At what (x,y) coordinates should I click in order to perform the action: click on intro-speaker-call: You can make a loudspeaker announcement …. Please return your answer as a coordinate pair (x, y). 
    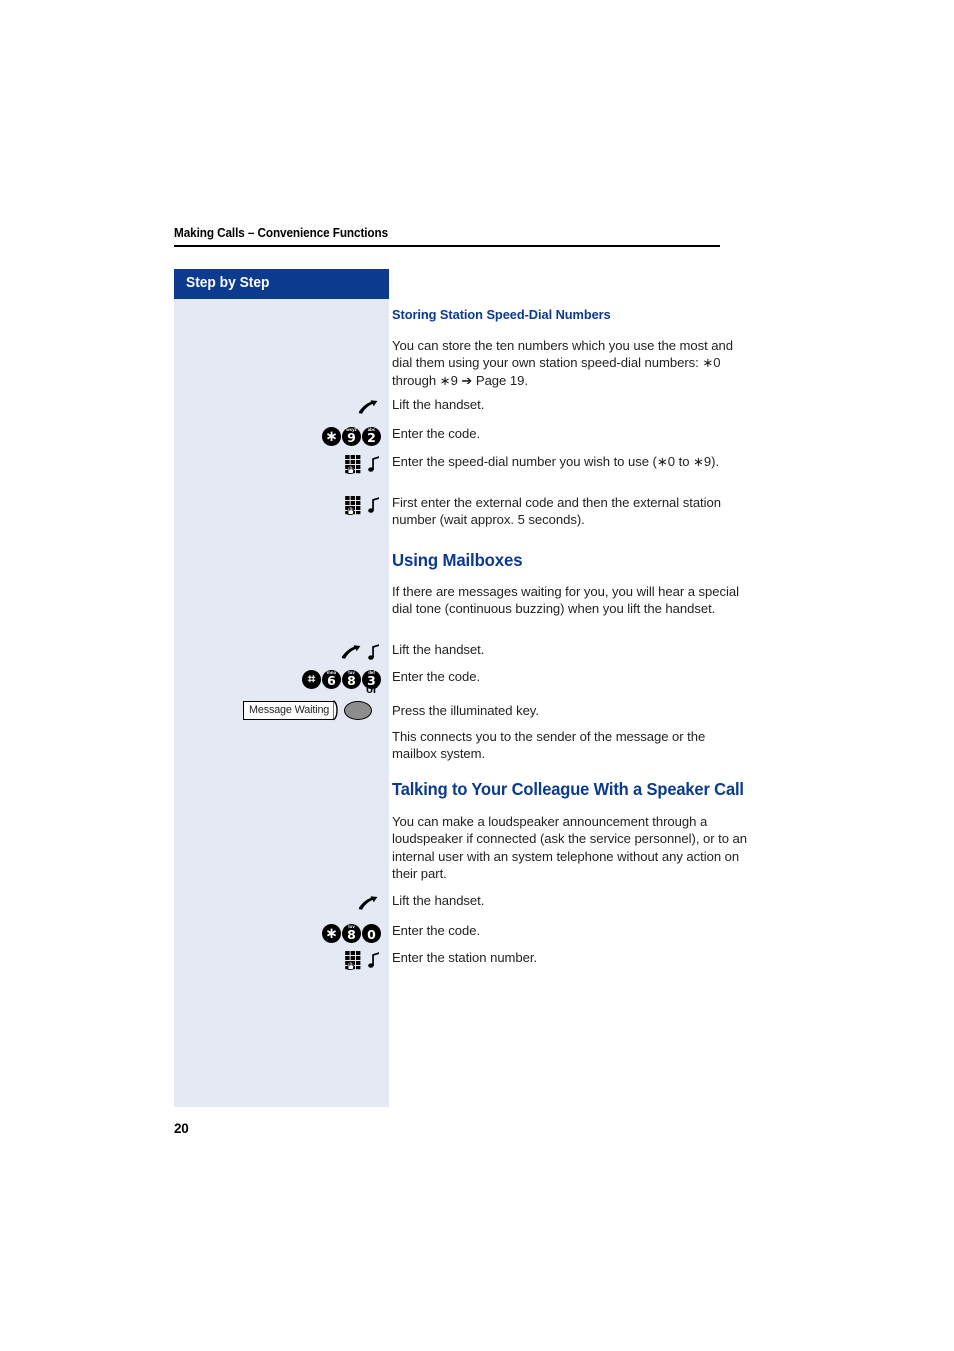
    Looking at the image, I should click on (570, 848).